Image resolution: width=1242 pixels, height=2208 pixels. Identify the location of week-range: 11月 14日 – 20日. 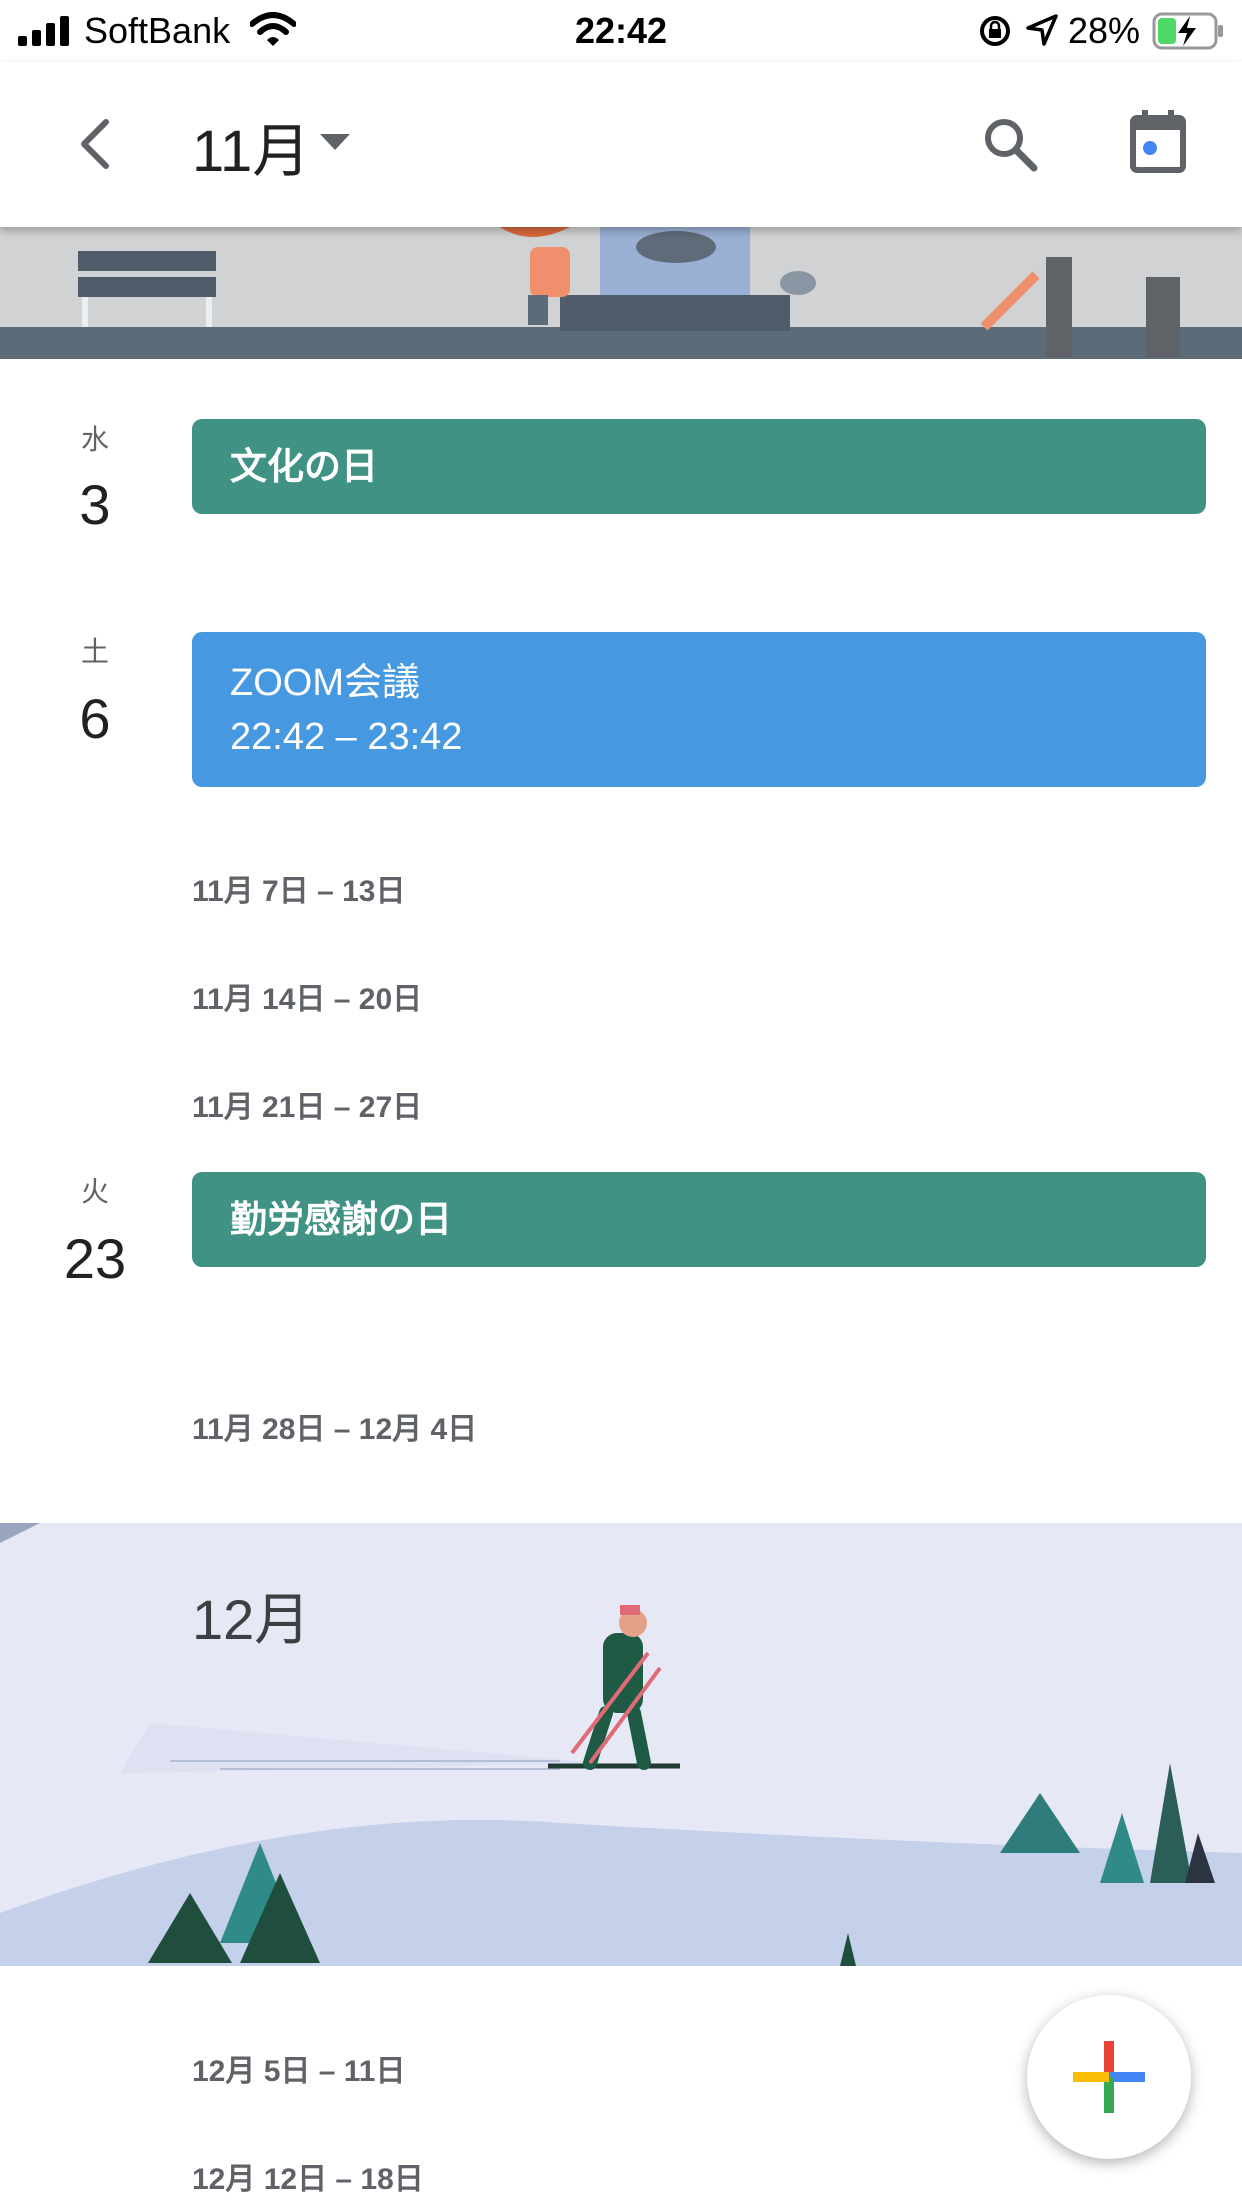
(307, 996).